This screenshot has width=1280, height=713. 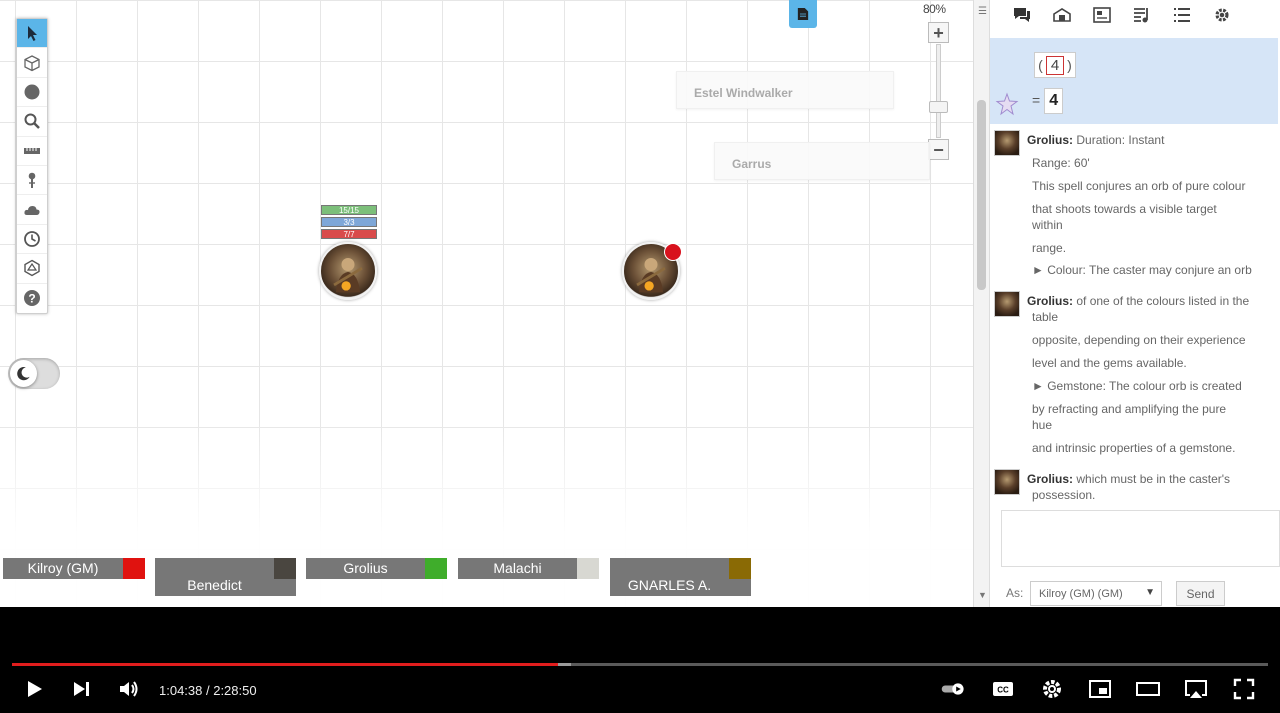 I want to click on next-button, so click(x=82, y=689).